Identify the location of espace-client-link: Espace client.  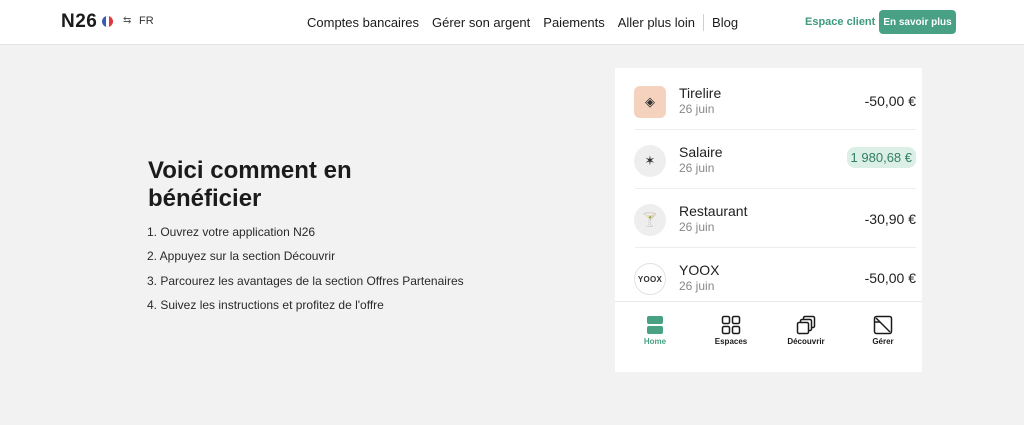
(840, 22).